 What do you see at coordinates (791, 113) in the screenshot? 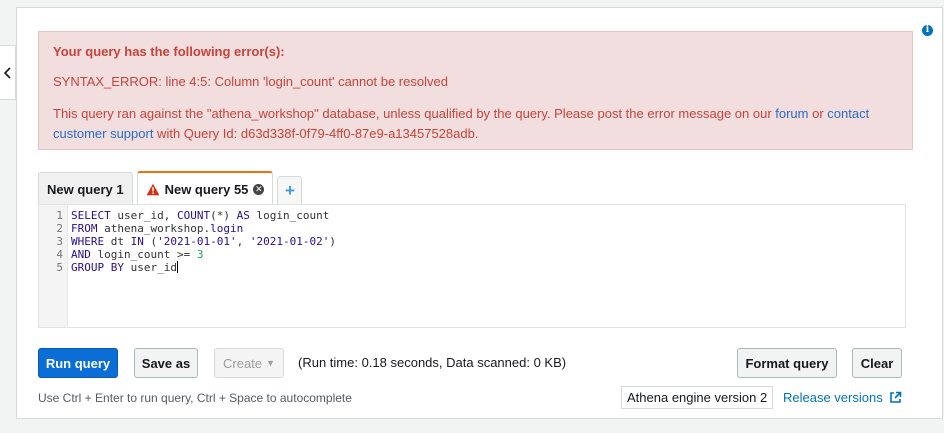
I see `forum-link: forum` at bounding box center [791, 113].